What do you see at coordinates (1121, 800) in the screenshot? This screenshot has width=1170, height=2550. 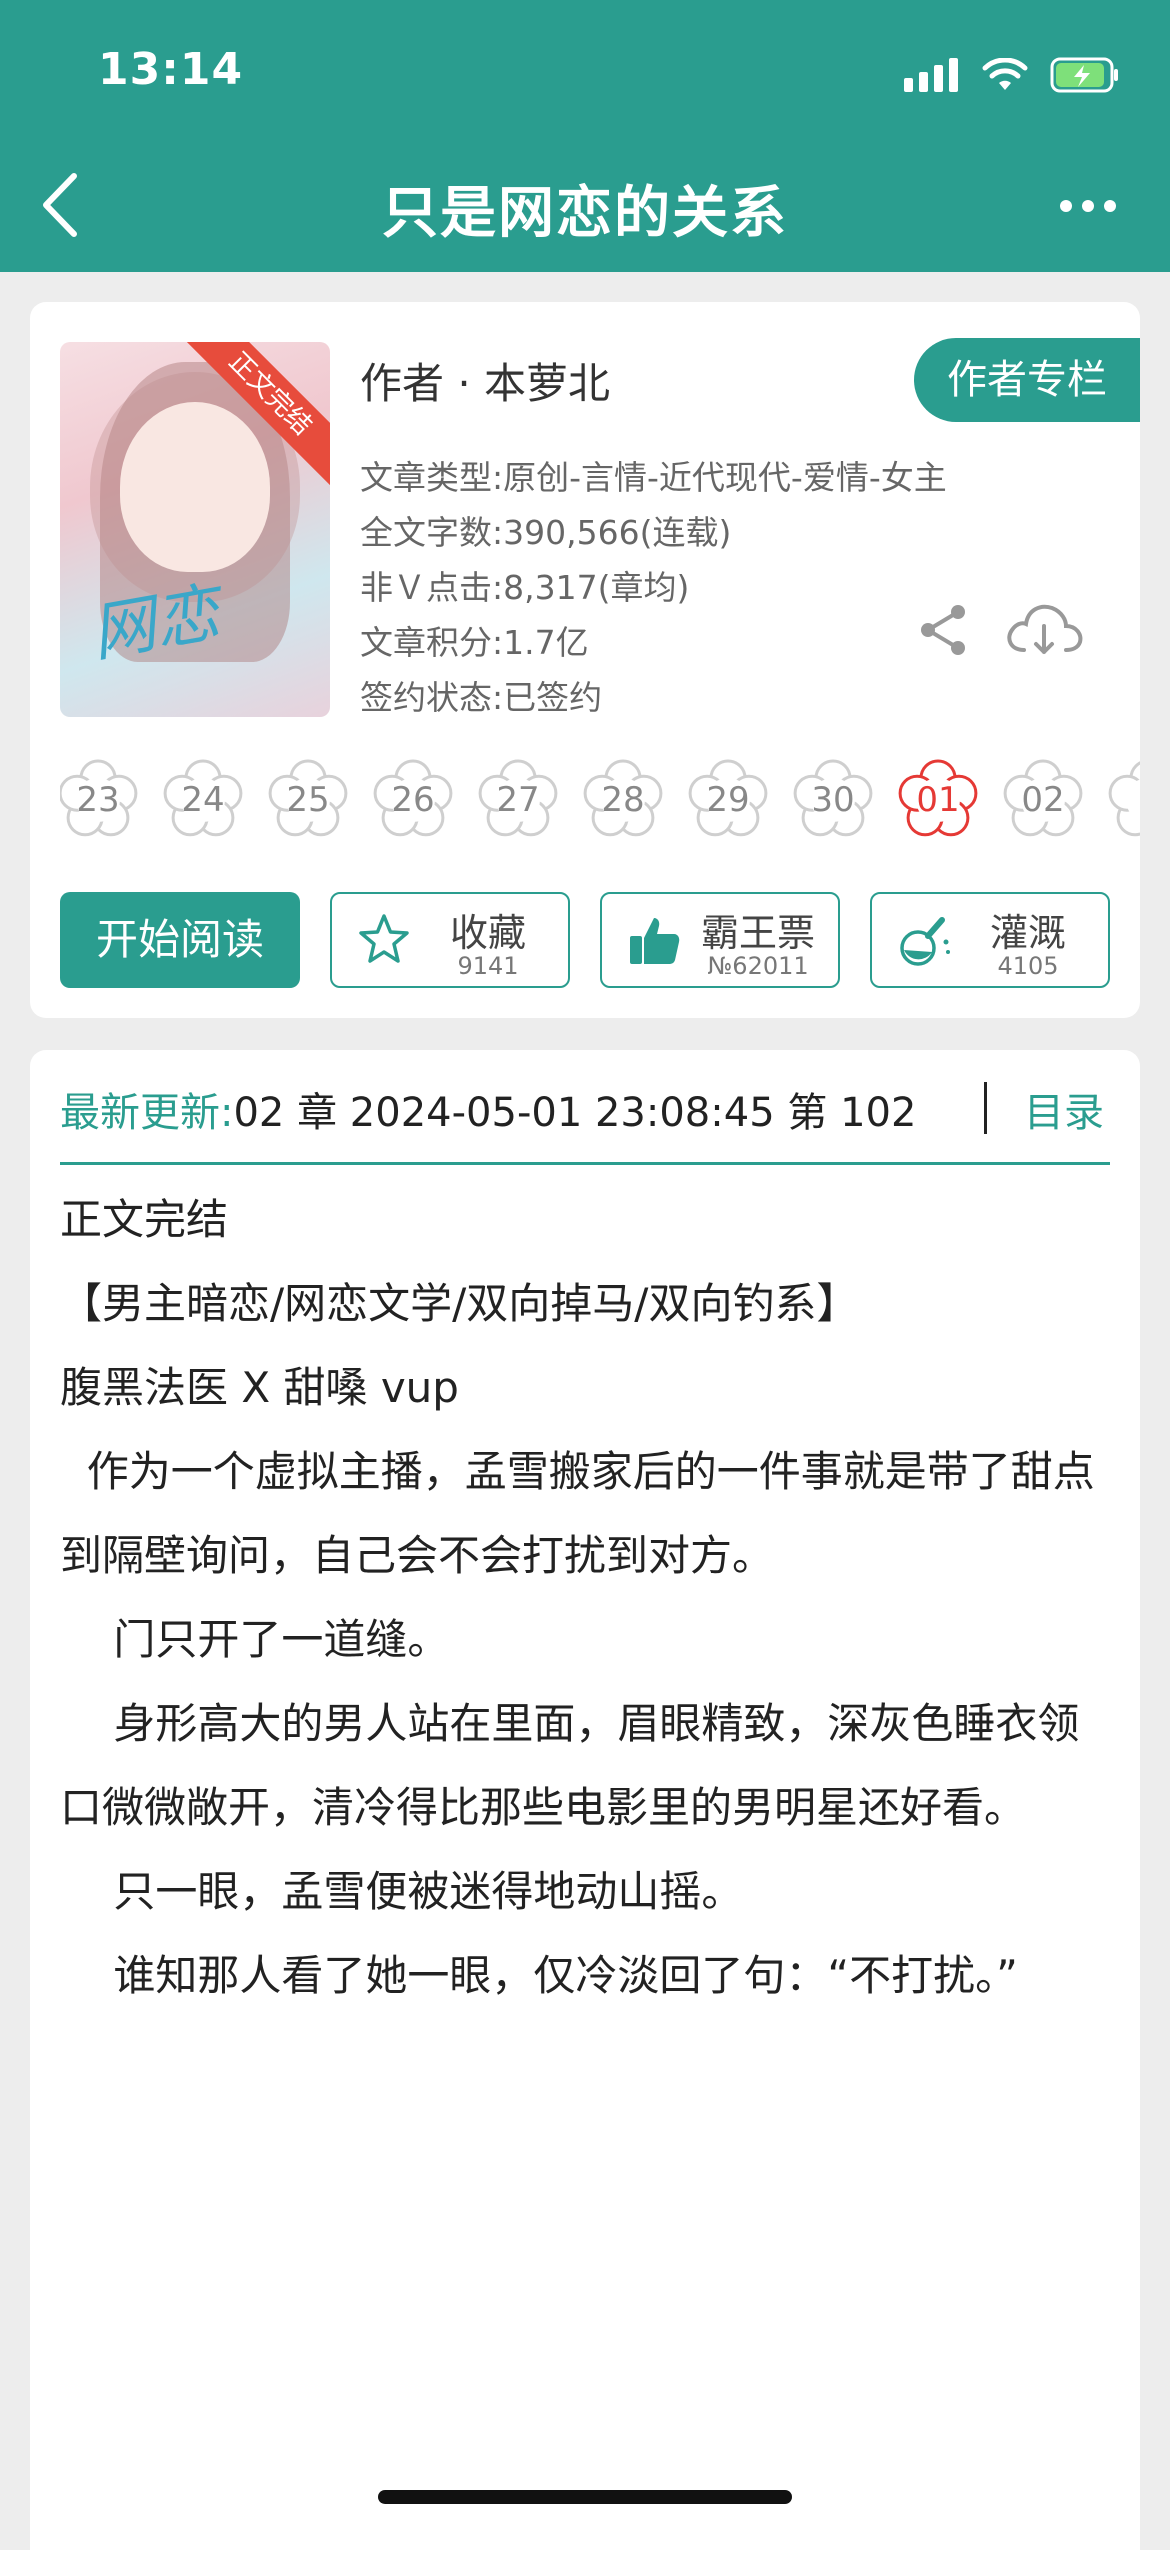 I see `update-day-flower` at bounding box center [1121, 800].